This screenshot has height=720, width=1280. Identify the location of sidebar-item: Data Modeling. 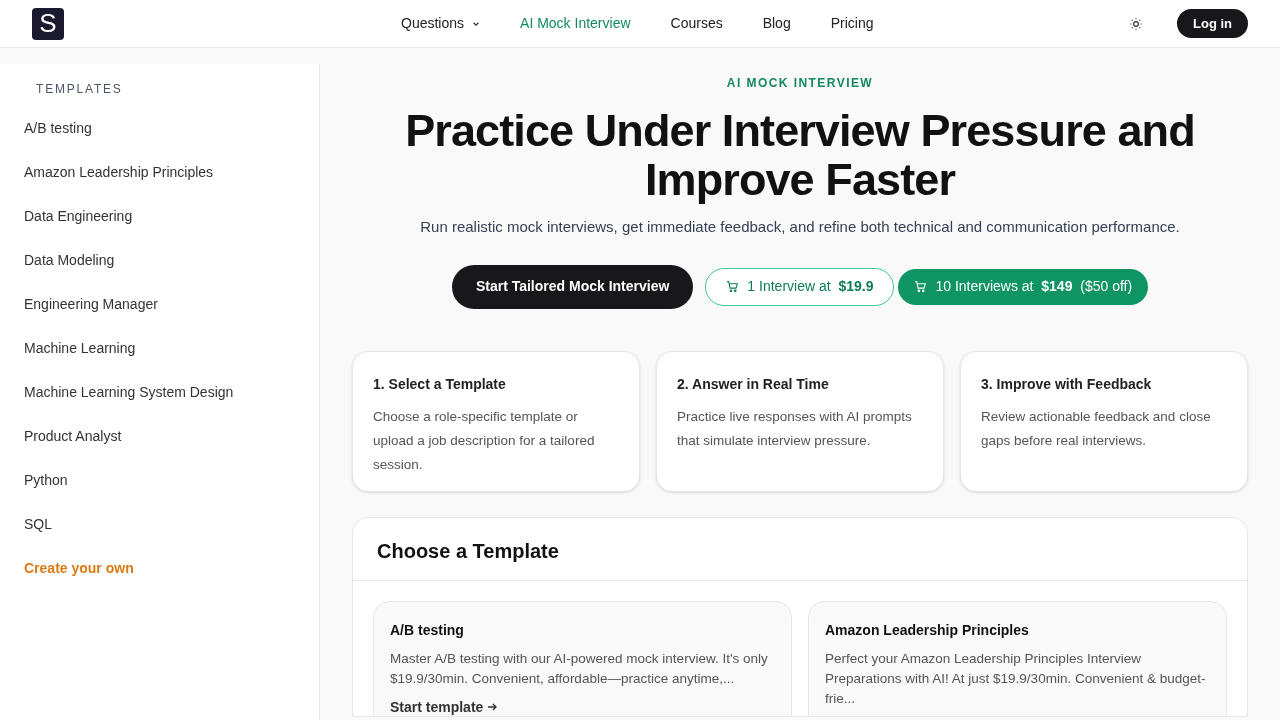
(171, 260).